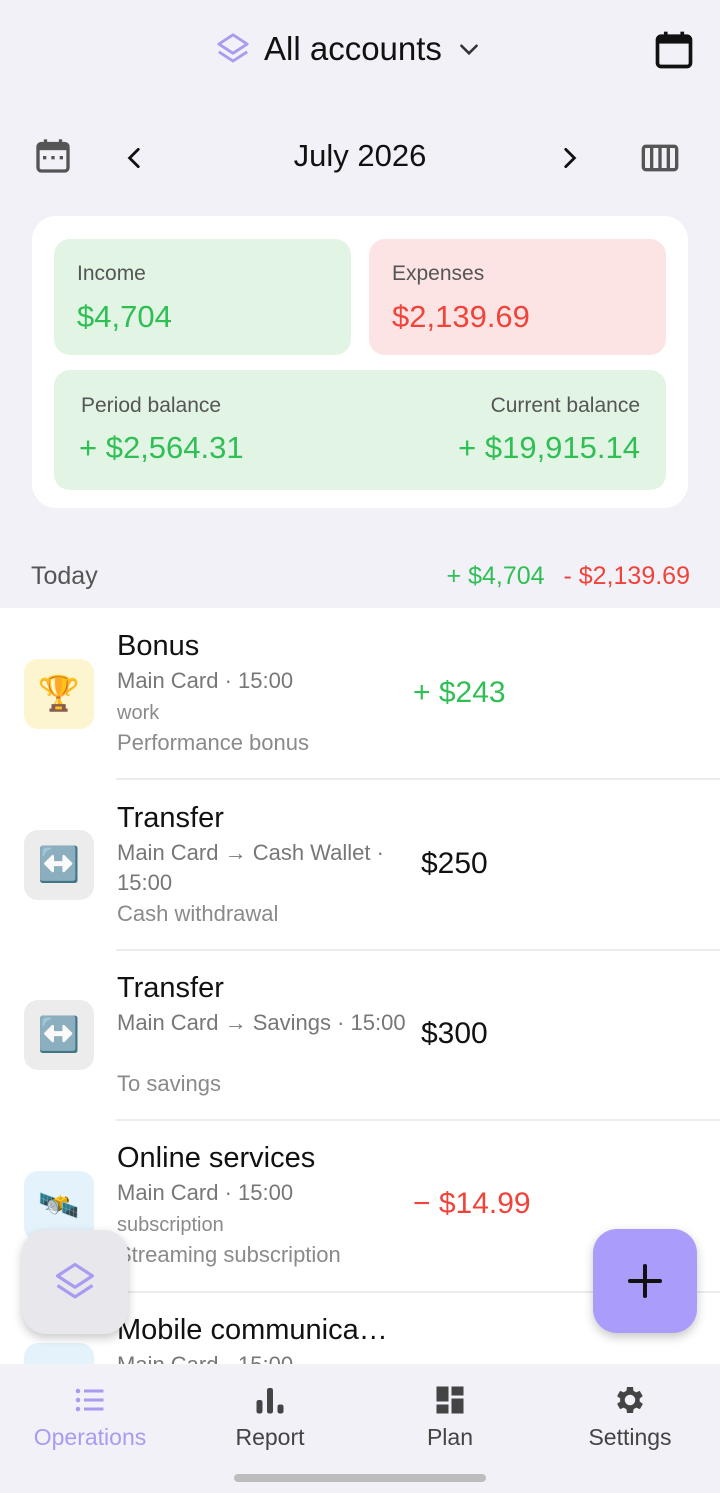  I want to click on operation-note: Streaming subscription, so click(229, 1254).